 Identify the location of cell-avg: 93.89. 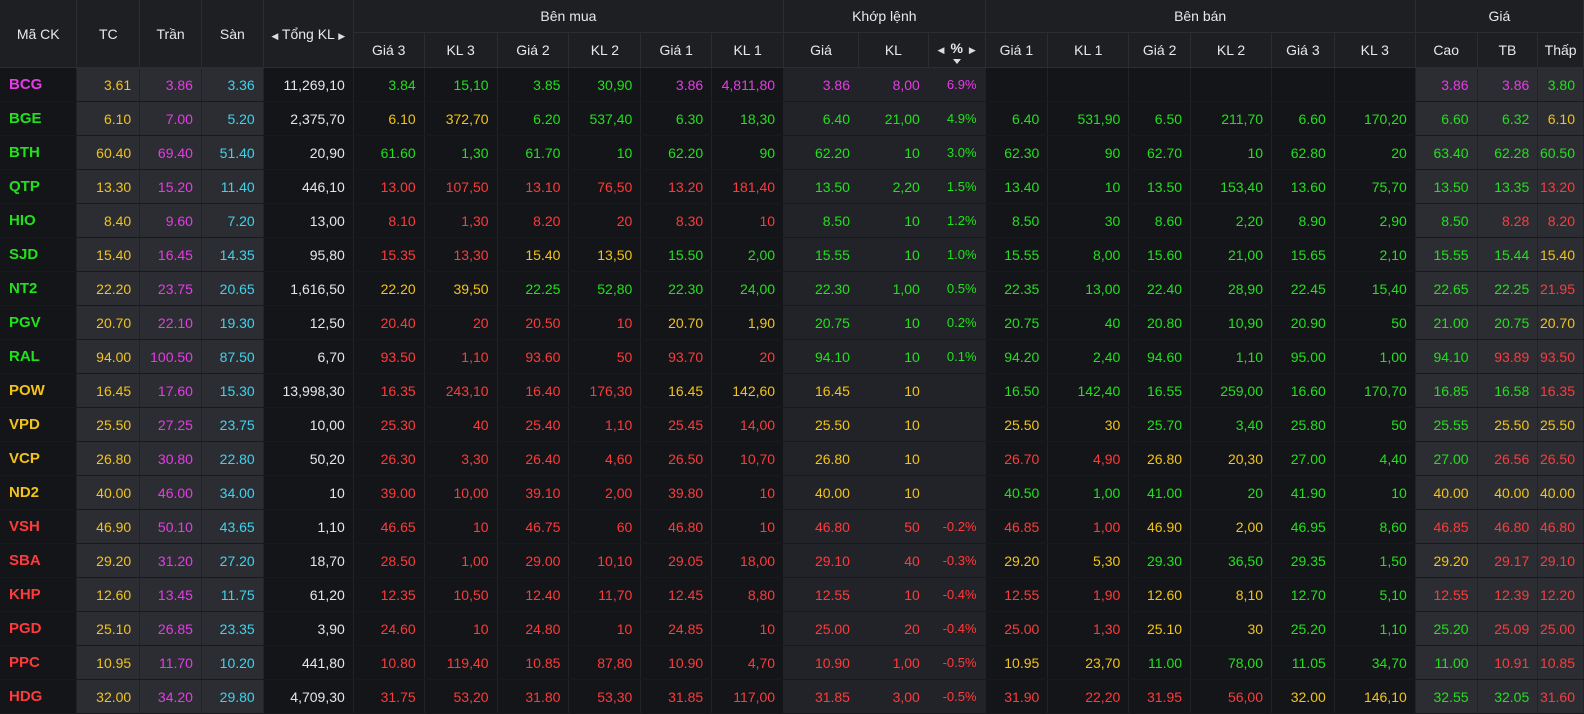
(1508, 356).